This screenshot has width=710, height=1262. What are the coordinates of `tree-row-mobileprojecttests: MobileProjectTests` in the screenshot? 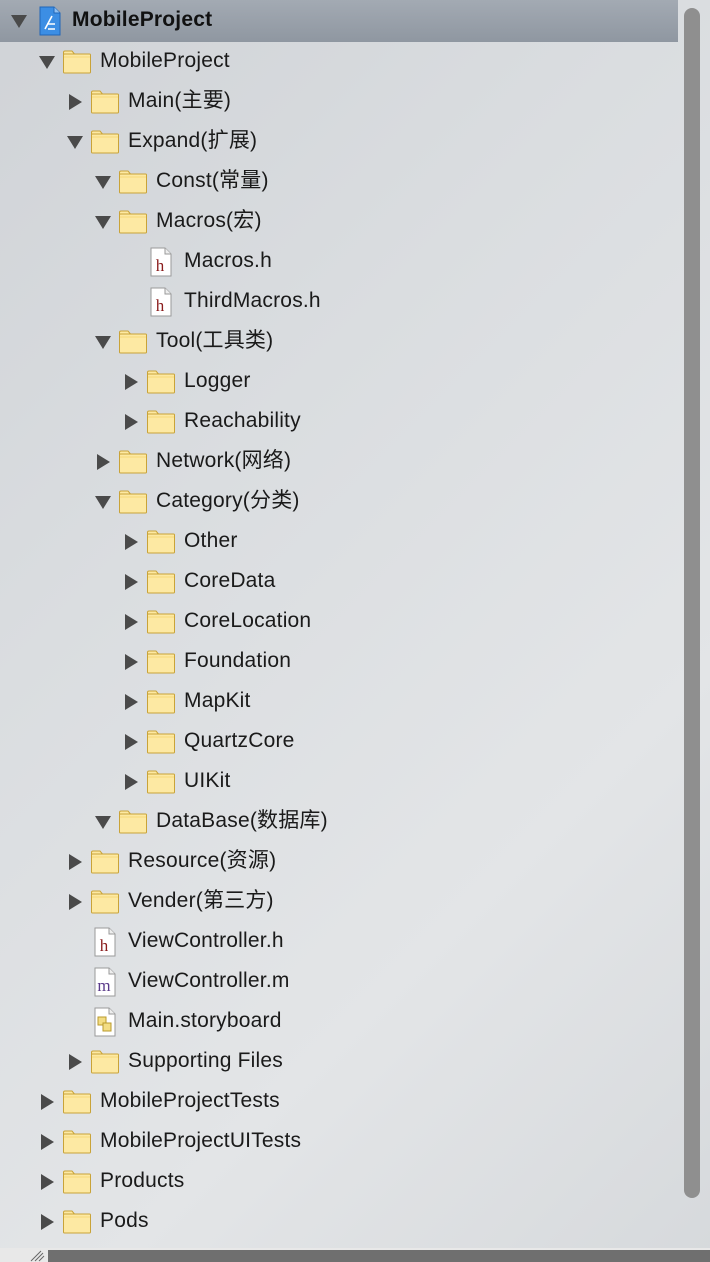 It's located at (339, 1101).